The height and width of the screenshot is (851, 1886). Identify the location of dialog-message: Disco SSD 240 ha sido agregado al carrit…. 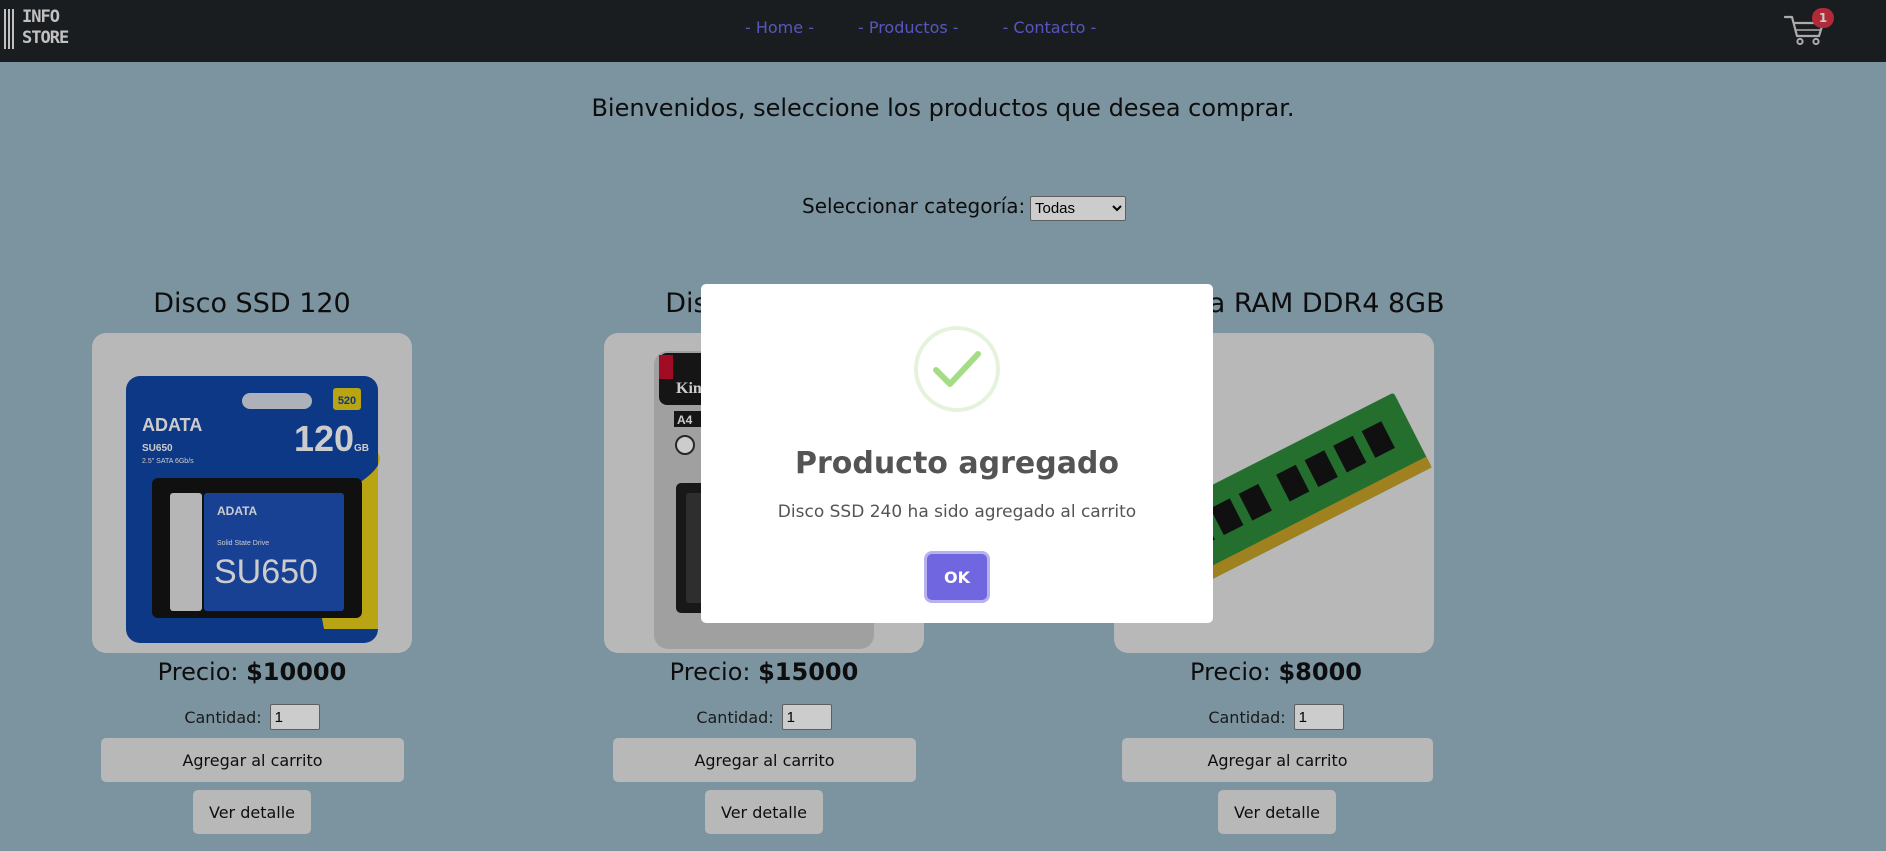
(957, 512).